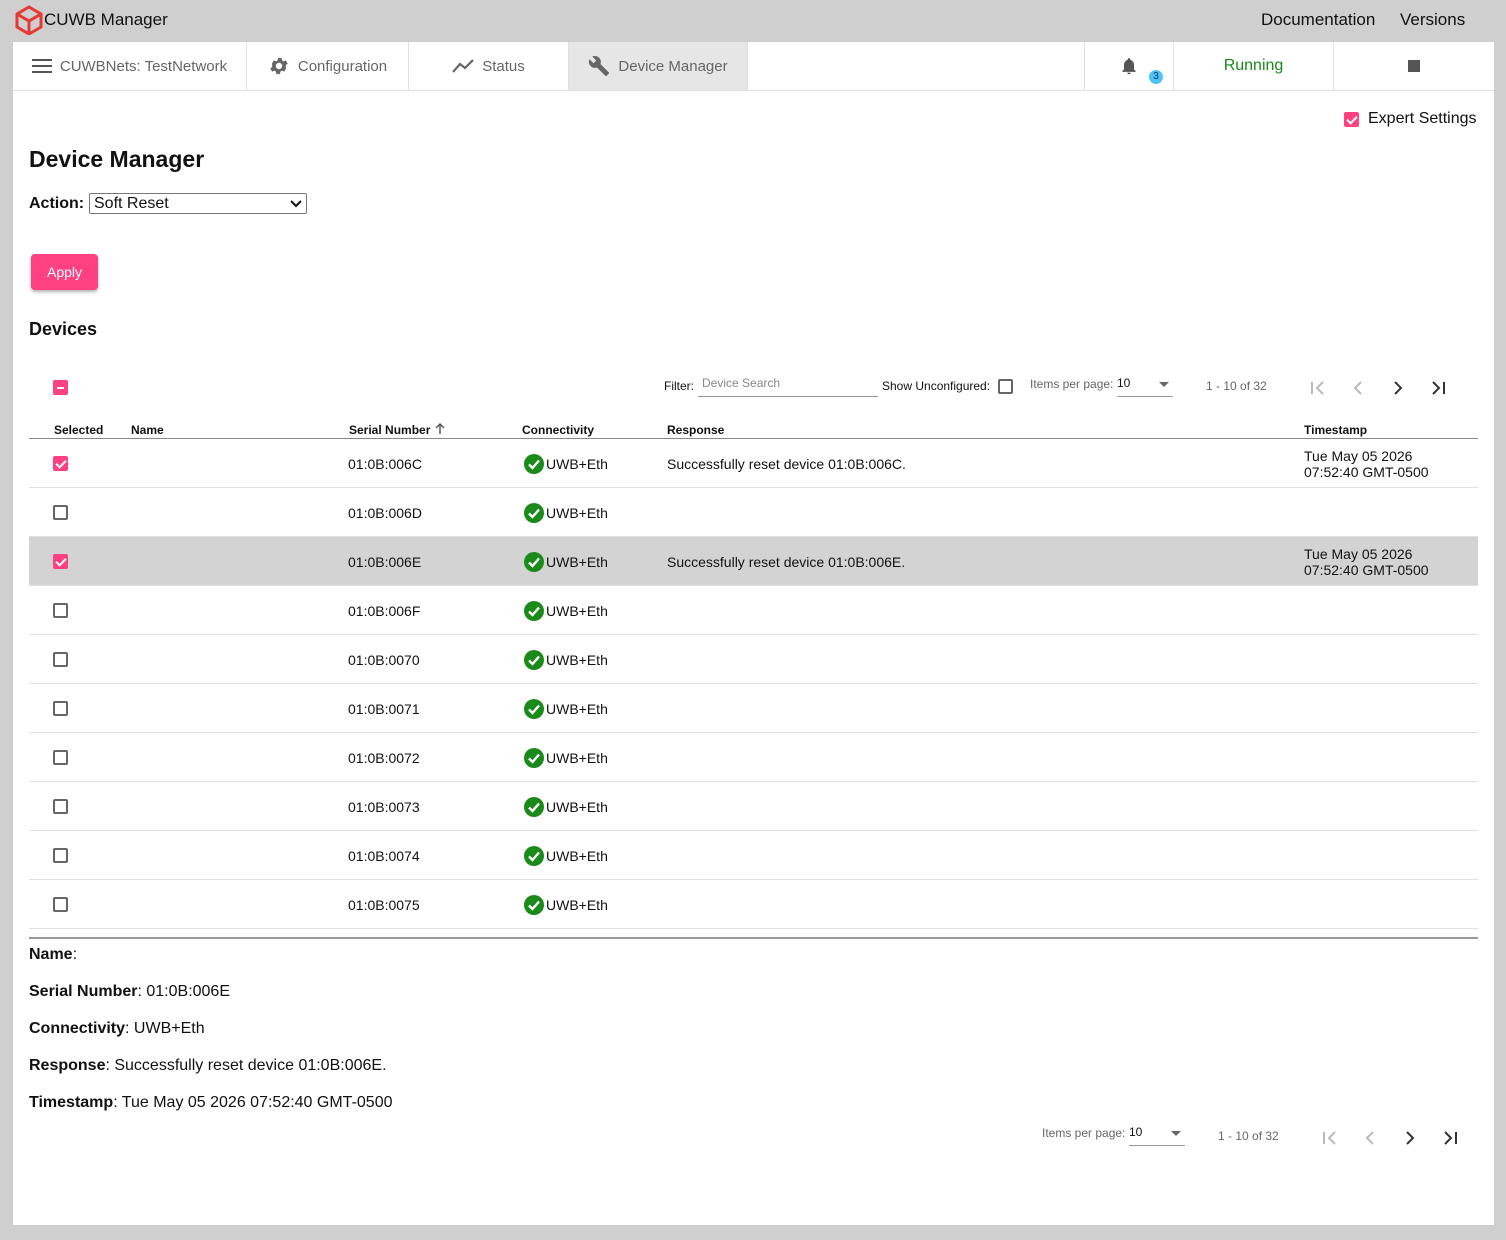 The width and height of the screenshot is (1506, 1240). What do you see at coordinates (1370, 1138) in the screenshot?
I see `bottom-previous-page-icon` at bounding box center [1370, 1138].